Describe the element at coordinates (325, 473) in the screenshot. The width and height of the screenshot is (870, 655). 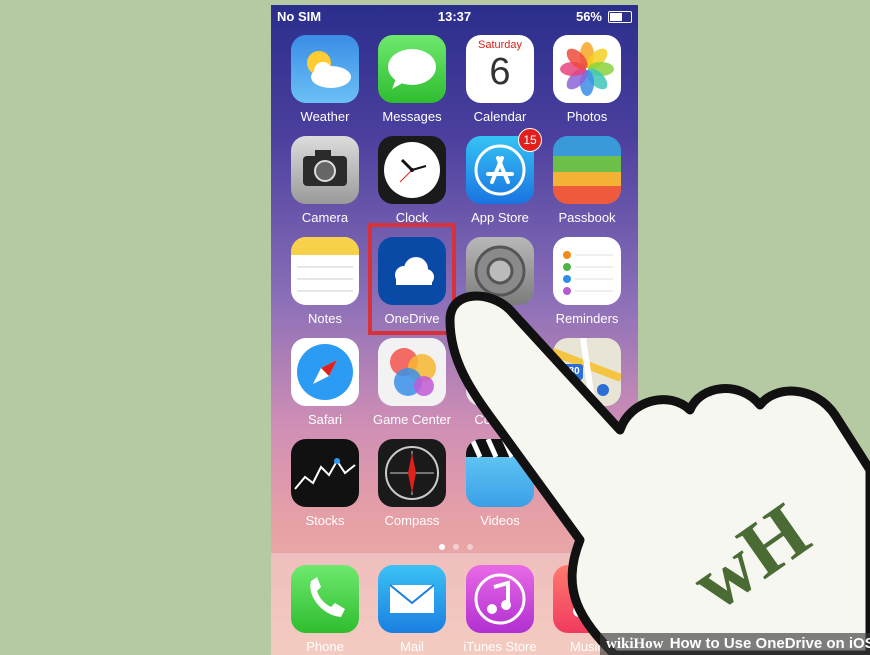
I see `stocks-icon` at that location.